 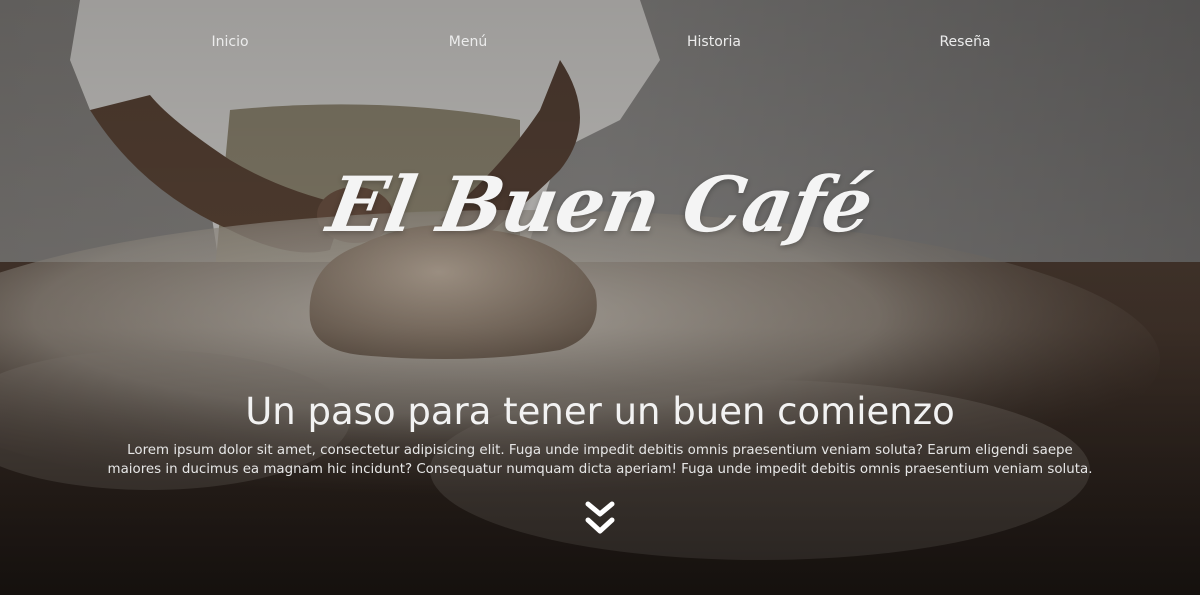 I want to click on nav-item-resena: Reseña, so click(x=964, y=42).